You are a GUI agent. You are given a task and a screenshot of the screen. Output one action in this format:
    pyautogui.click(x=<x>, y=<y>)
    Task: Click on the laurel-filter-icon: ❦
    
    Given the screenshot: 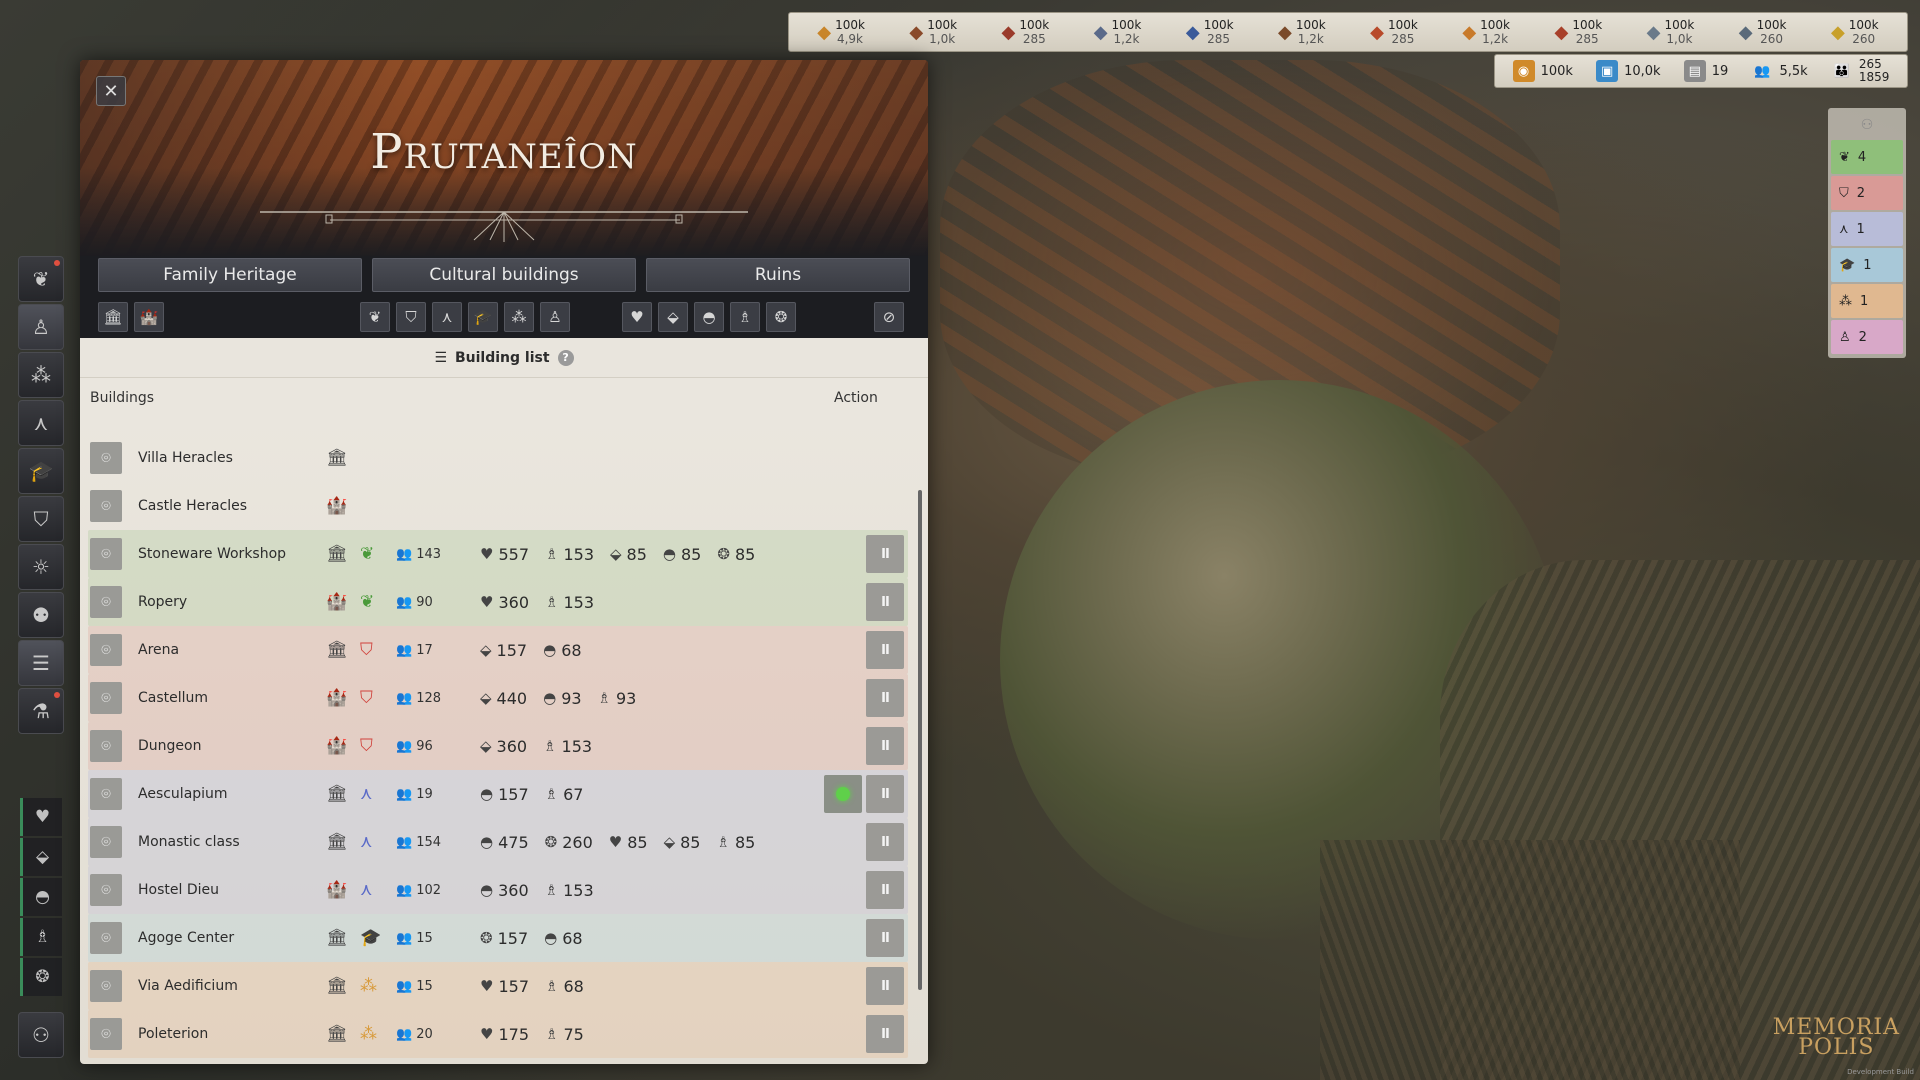 What is the action you would take?
    pyautogui.click(x=375, y=317)
    